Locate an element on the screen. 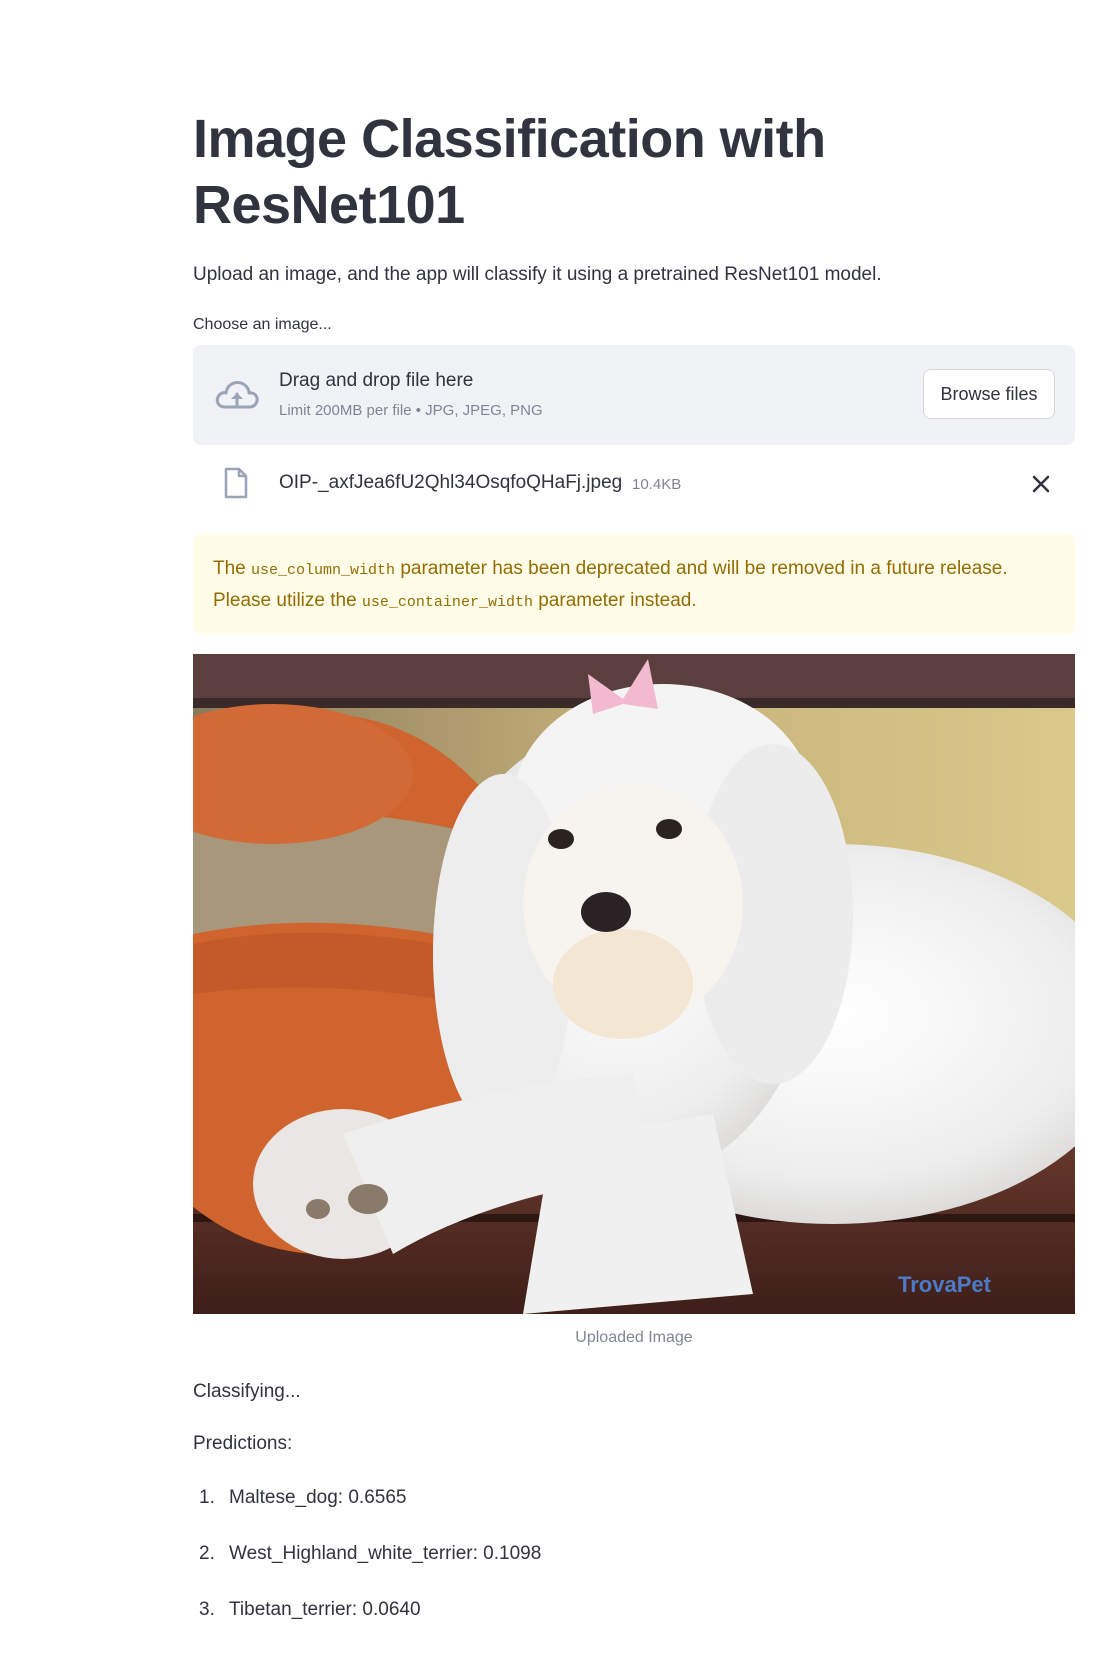 The image size is (1119, 1678). warning-text-1: The is located at coordinates (232, 568).